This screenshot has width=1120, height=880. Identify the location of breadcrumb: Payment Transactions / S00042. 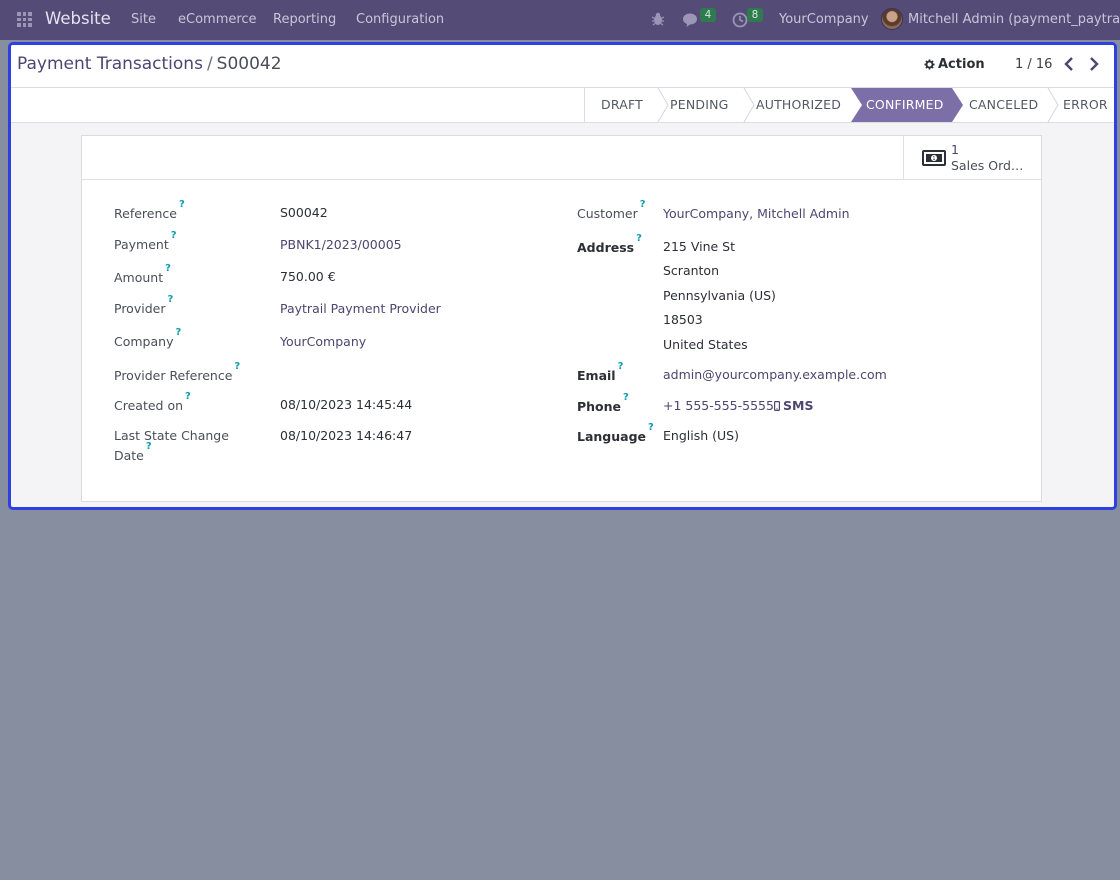
(149, 64).